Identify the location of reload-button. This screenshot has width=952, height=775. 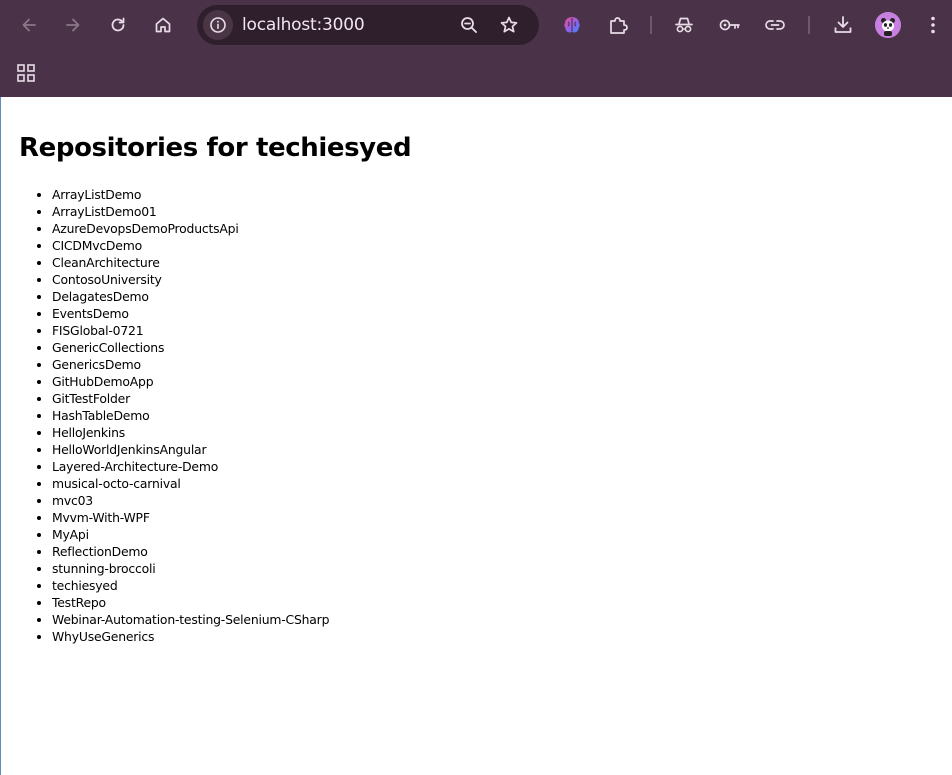
(118, 25).